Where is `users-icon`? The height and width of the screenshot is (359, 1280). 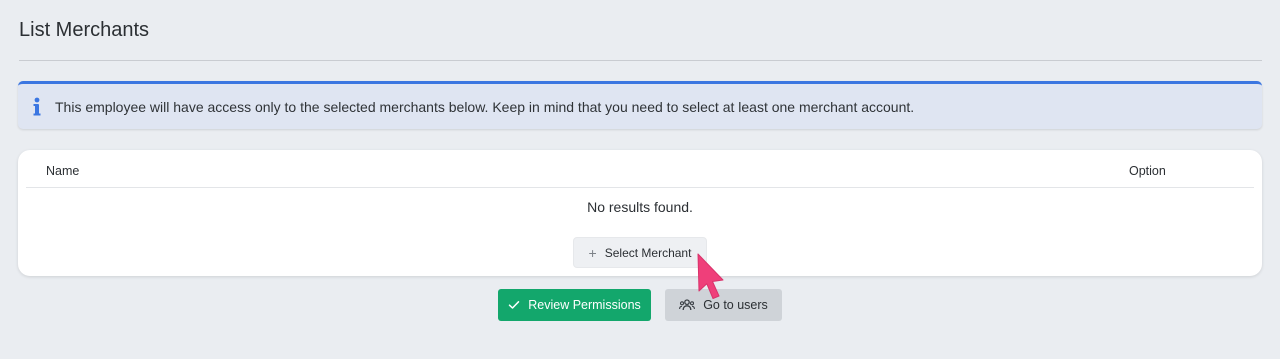 users-icon is located at coordinates (687, 305).